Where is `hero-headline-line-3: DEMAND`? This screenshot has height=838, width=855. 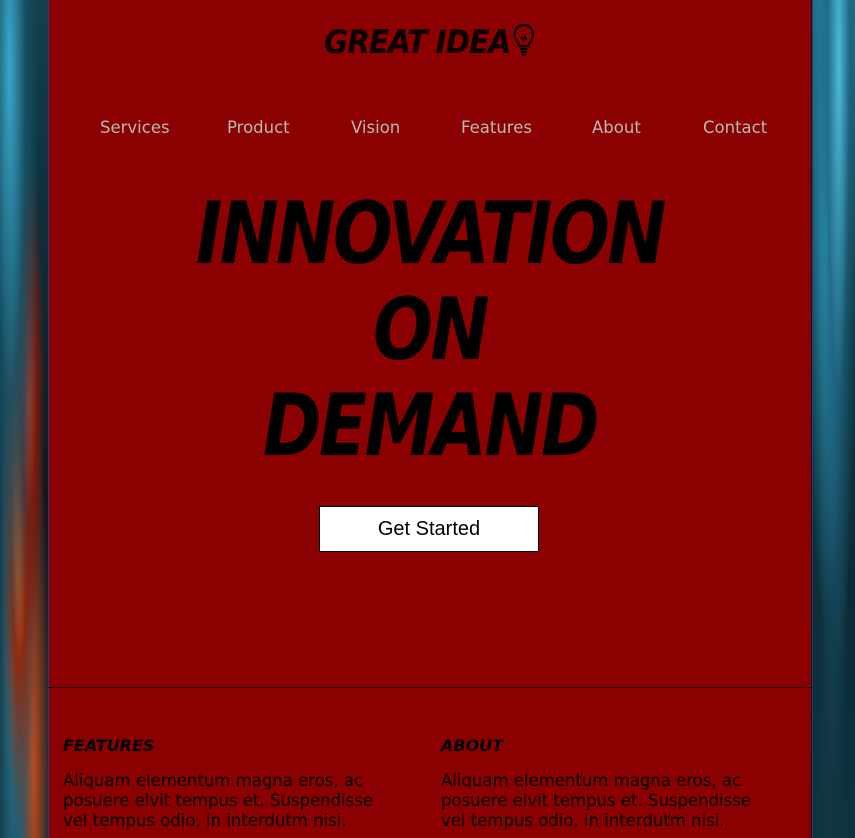 hero-headline-line-3: DEMAND is located at coordinates (431, 426).